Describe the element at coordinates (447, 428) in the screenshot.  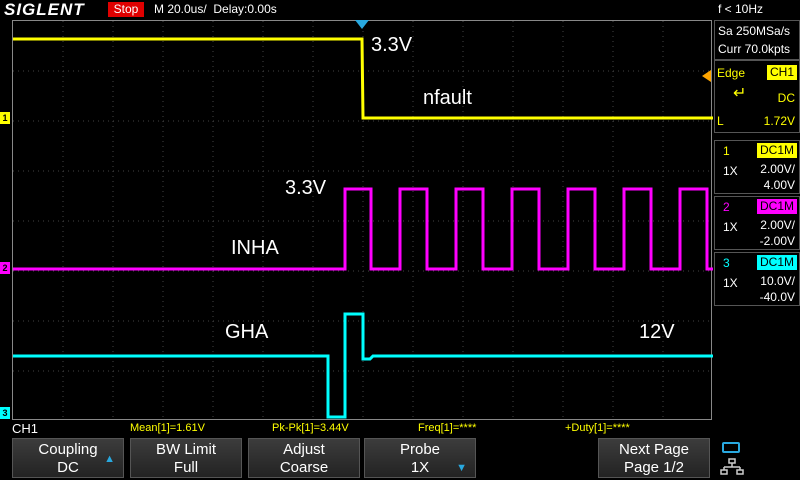
I see `measure-freq: Freq[1]=****` at that location.